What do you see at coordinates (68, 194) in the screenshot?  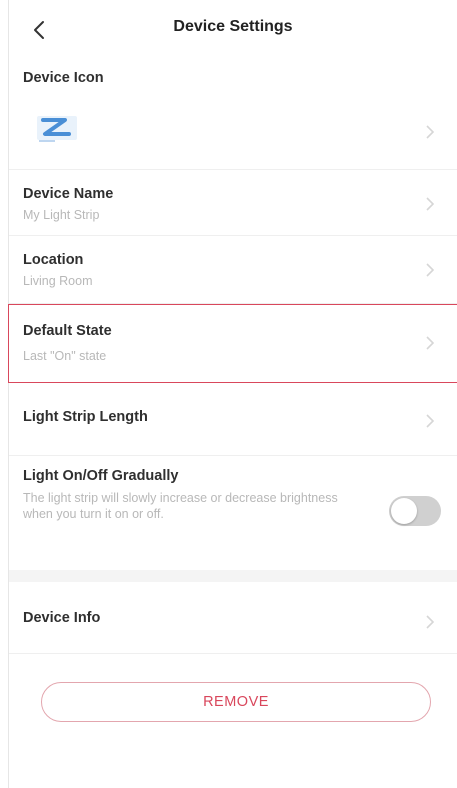 I see `device-name-label: Device Name` at bounding box center [68, 194].